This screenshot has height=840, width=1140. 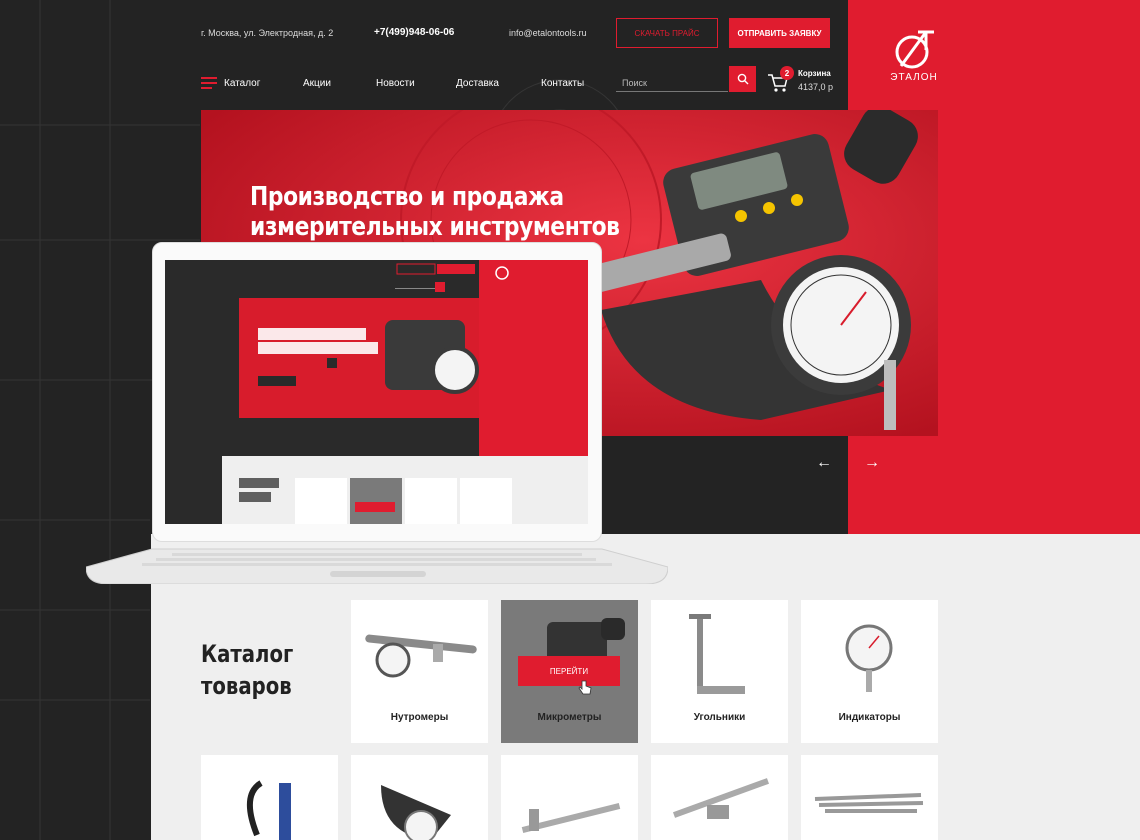 What do you see at coordinates (477, 83) in the screenshot?
I see `nav-delivery: Доставка` at bounding box center [477, 83].